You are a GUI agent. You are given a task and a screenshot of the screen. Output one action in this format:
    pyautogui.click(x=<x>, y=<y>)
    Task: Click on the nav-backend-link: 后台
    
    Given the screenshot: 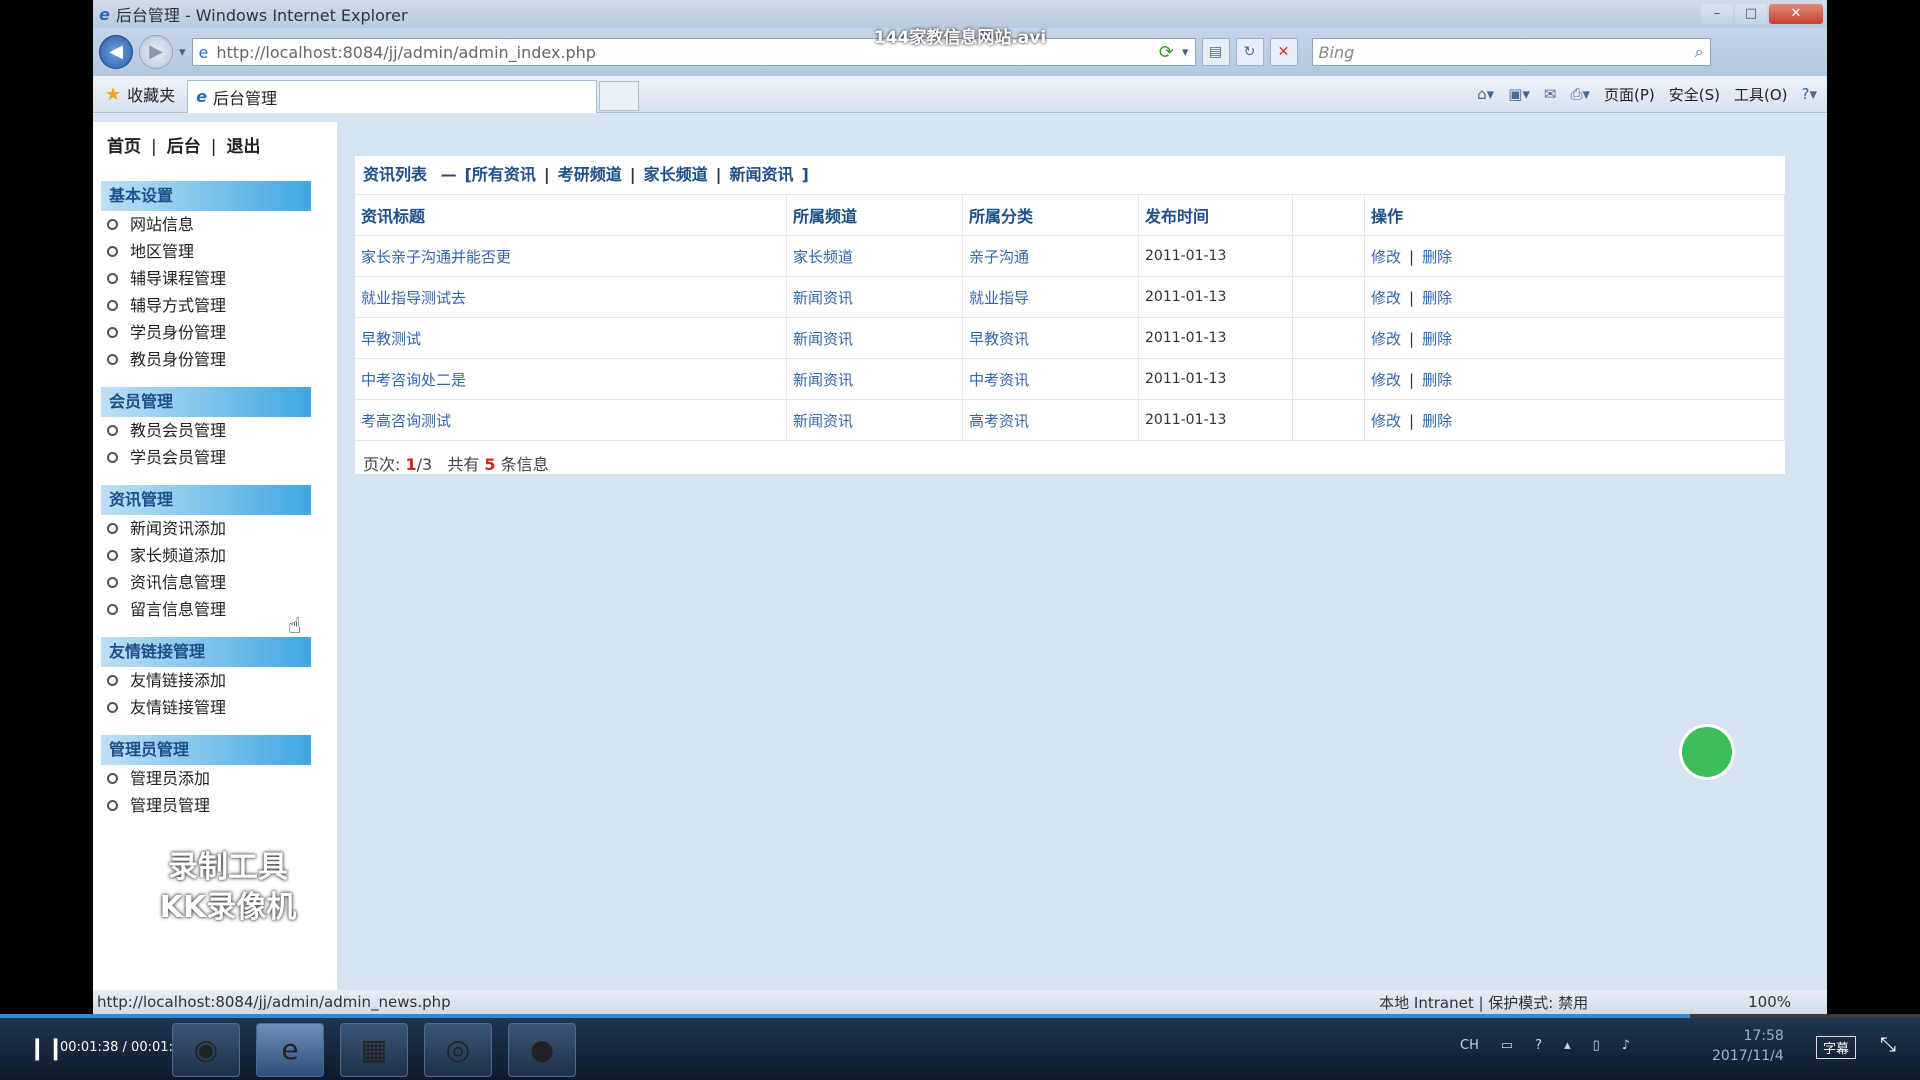 What is the action you would take?
    pyautogui.click(x=184, y=147)
    